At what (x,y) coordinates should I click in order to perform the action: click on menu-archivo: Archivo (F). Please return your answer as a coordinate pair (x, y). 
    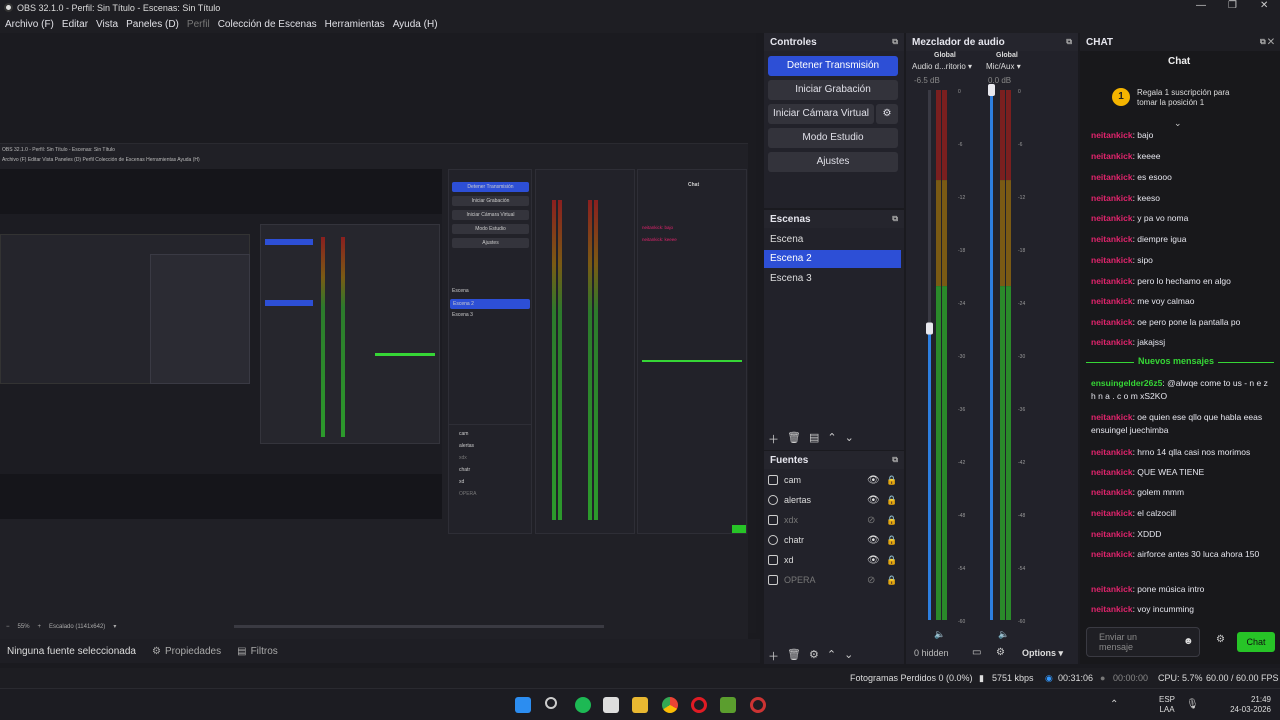
    Looking at the image, I should click on (29, 24).